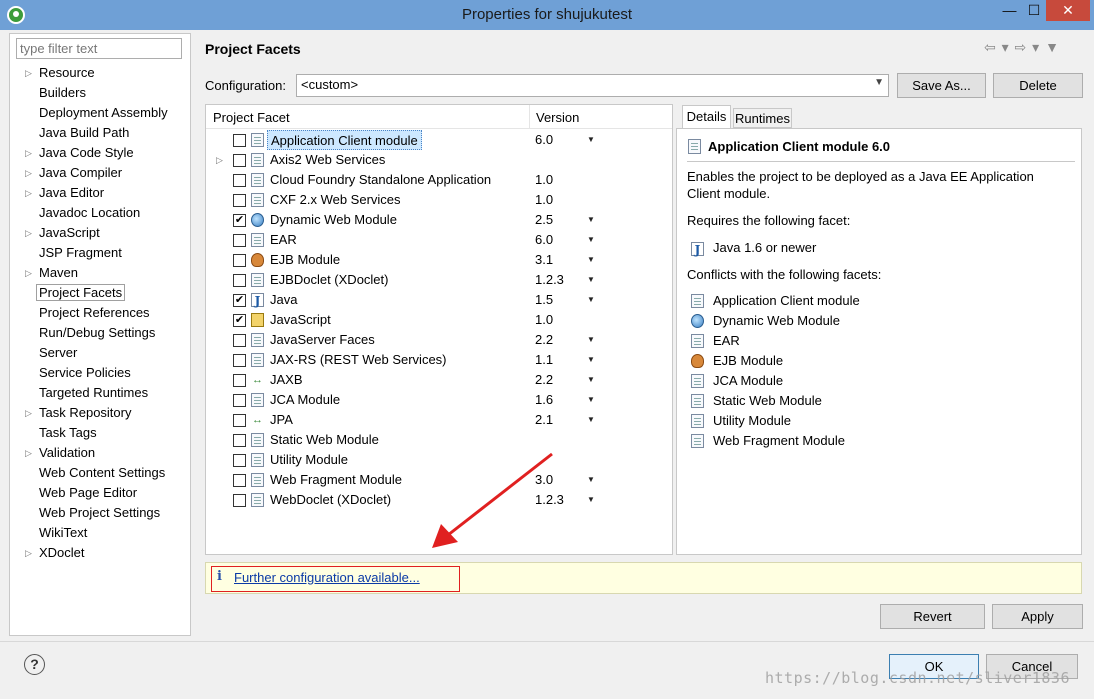 The image size is (1094, 699). What do you see at coordinates (544, 480) in the screenshot?
I see `facet-version: 3.0` at bounding box center [544, 480].